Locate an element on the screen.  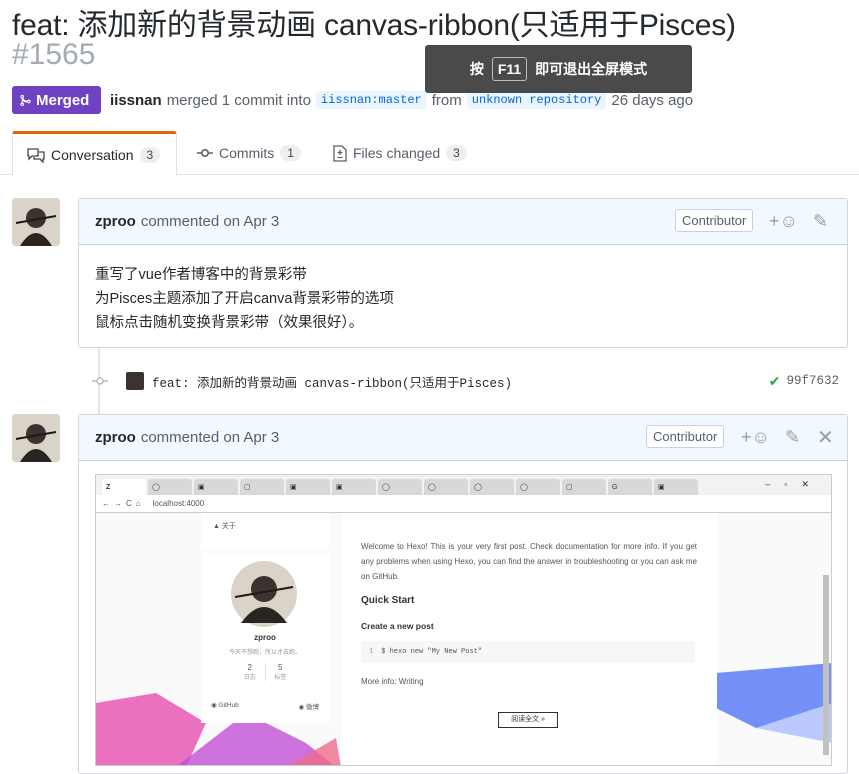
author-motto: 今天不想跑，所以才去跑。 is located at coordinates (264, 653).